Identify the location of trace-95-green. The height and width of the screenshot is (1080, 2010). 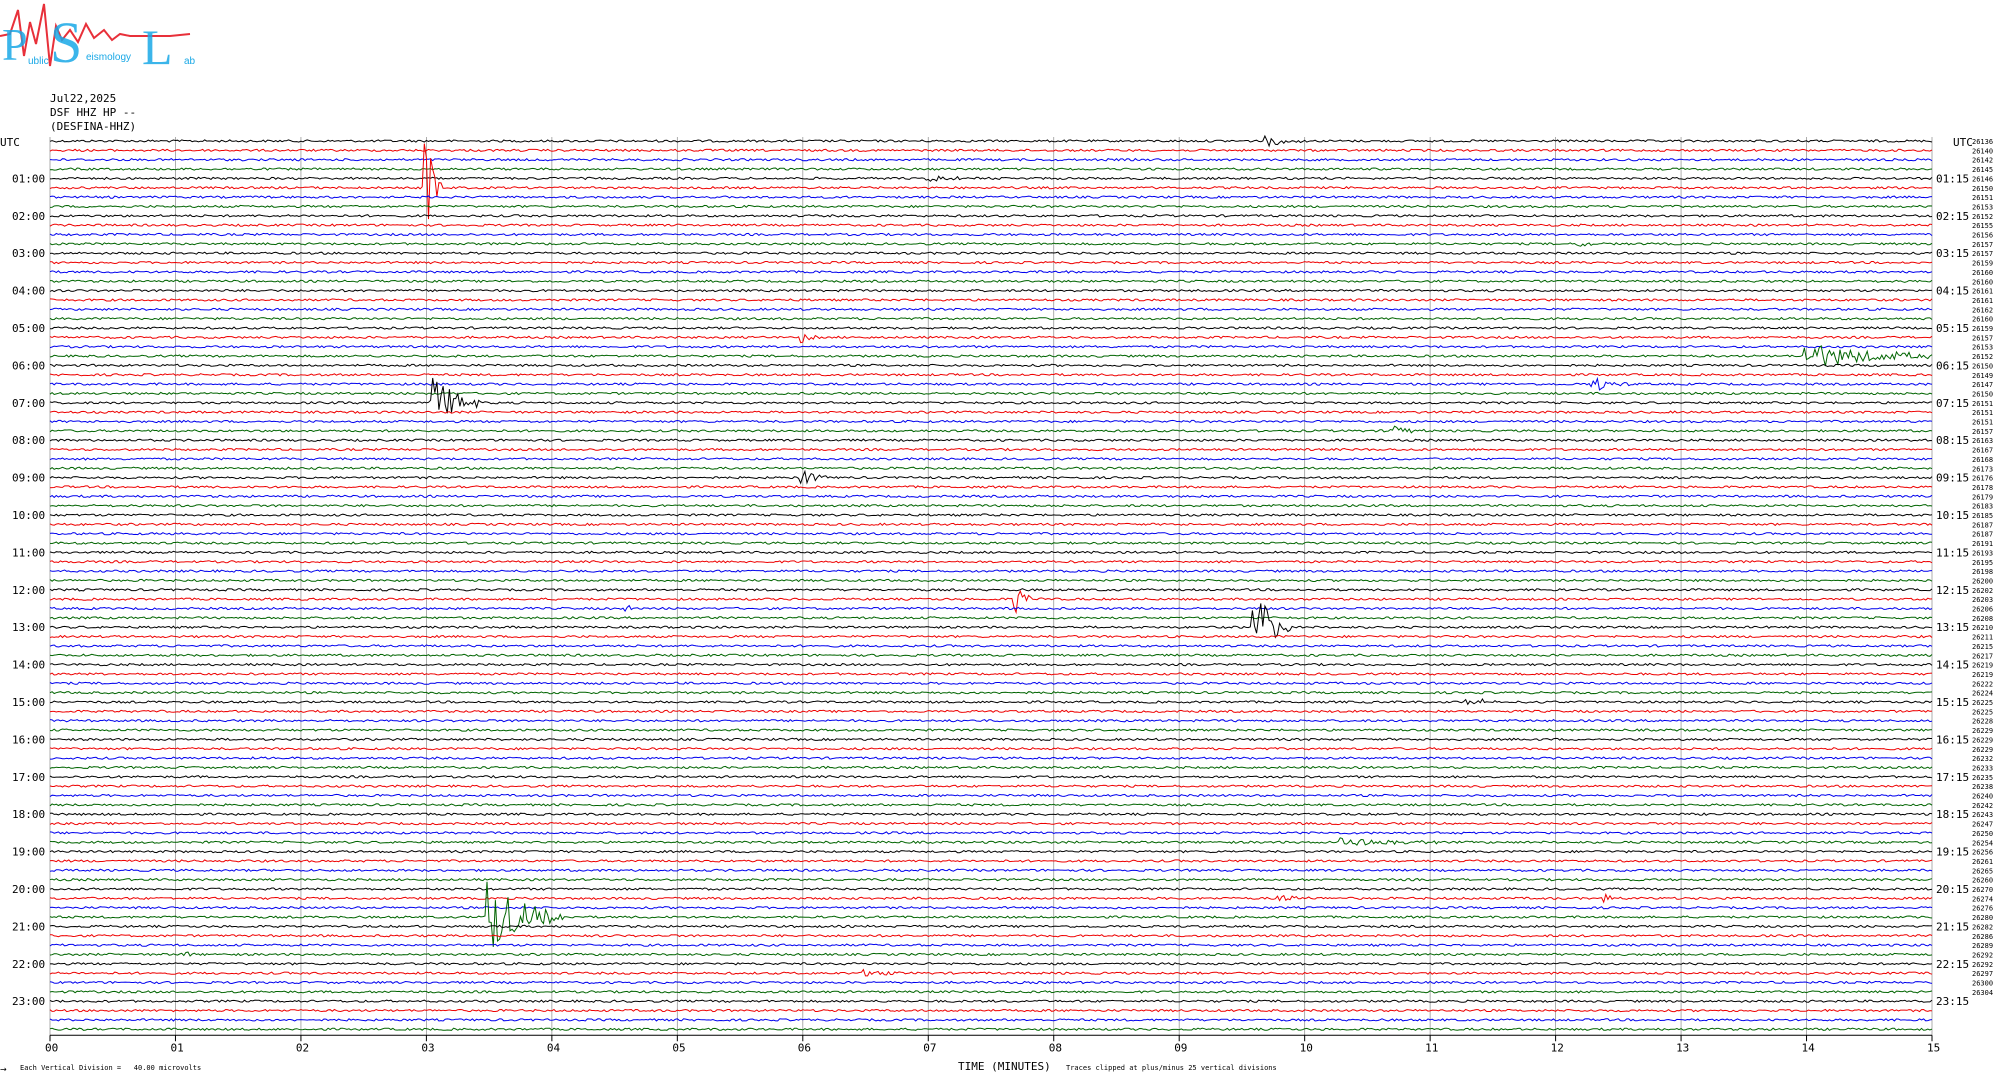
(991, 1029).